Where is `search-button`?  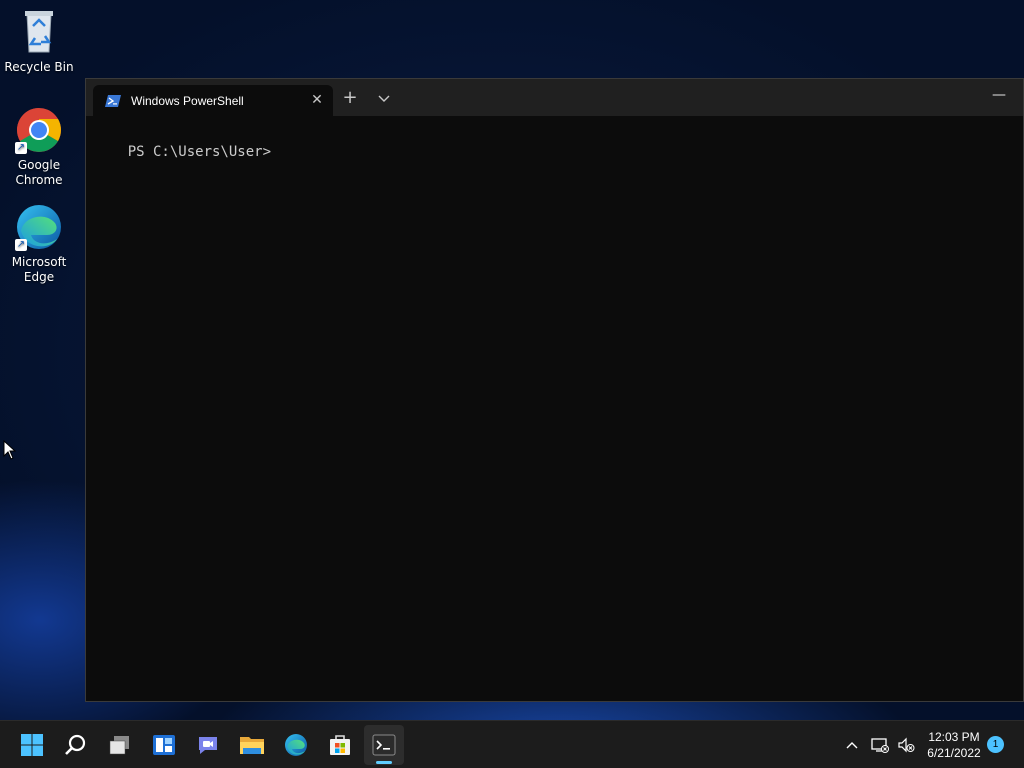 search-button is located at coordinates (76, 745).